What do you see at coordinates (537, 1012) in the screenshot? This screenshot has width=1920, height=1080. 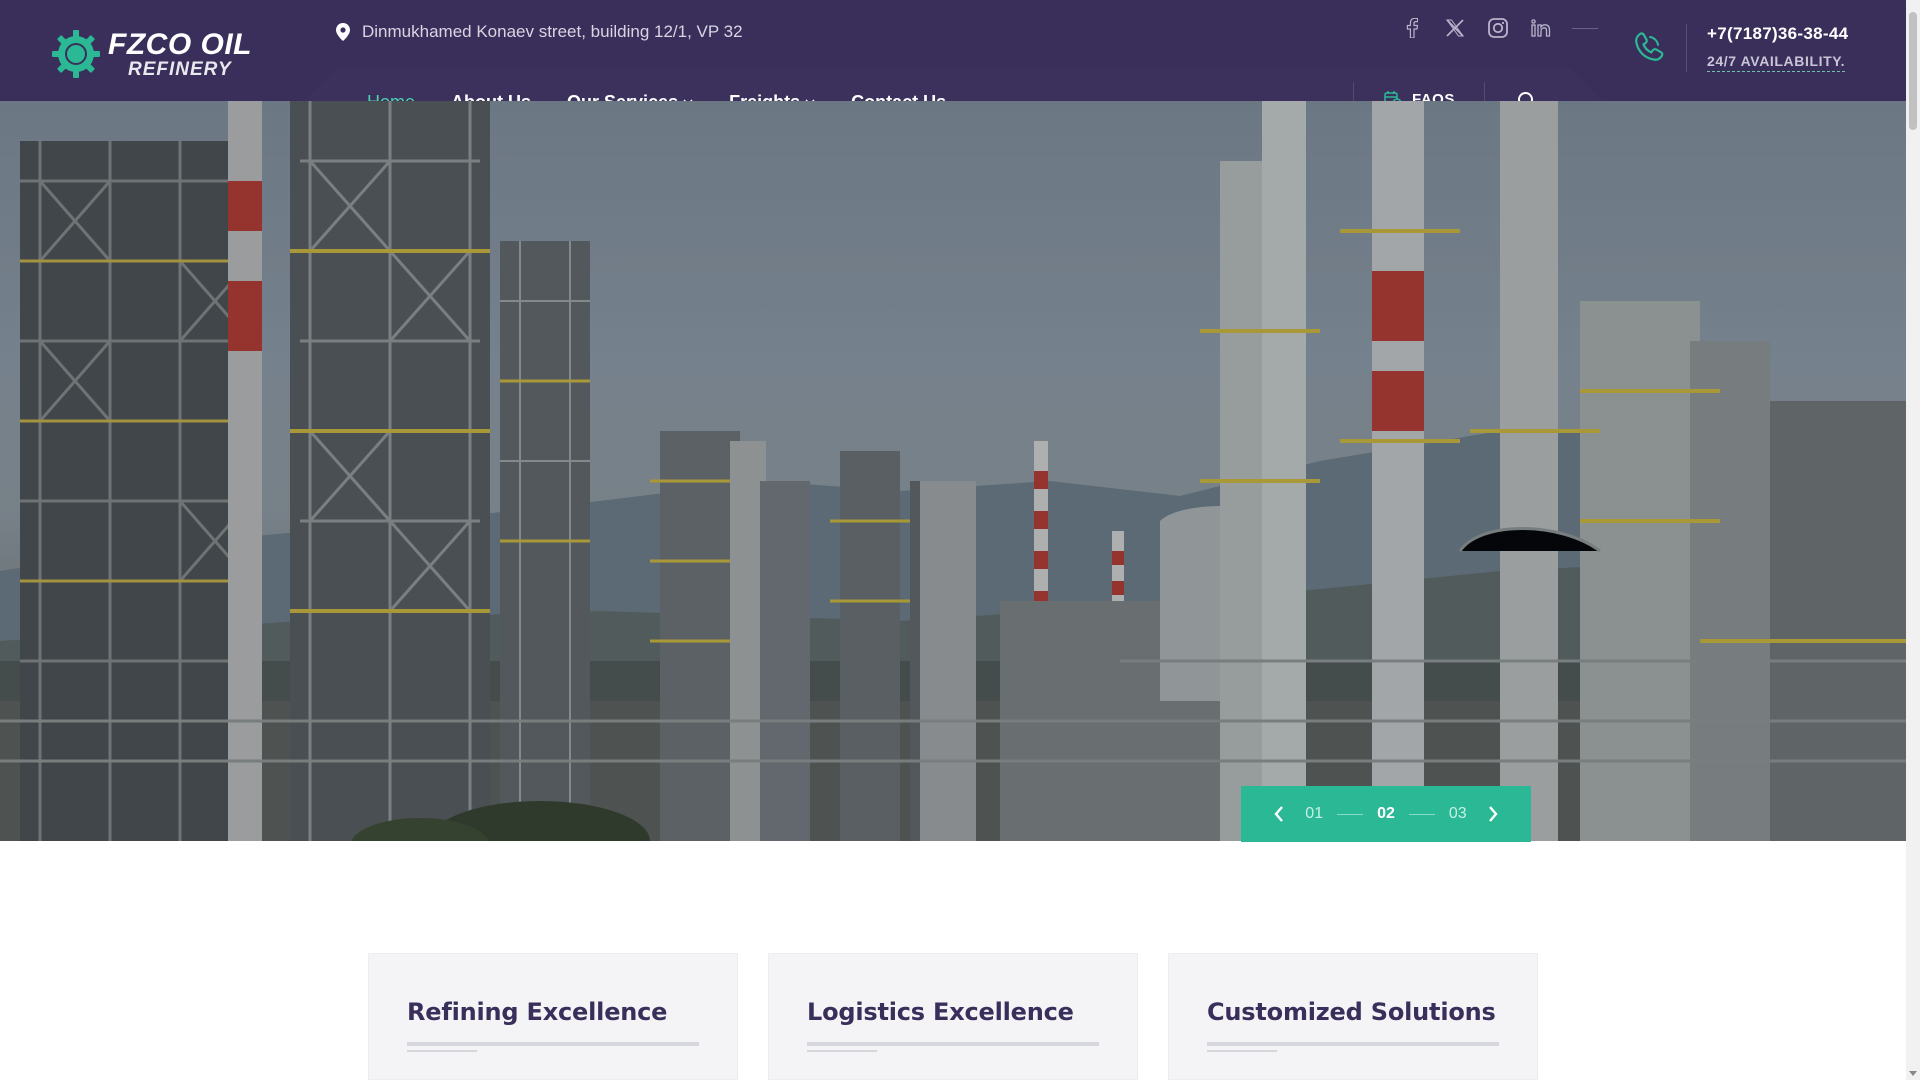 I see `card-title: Refining Excellence` at bounding box center [537, 1012].